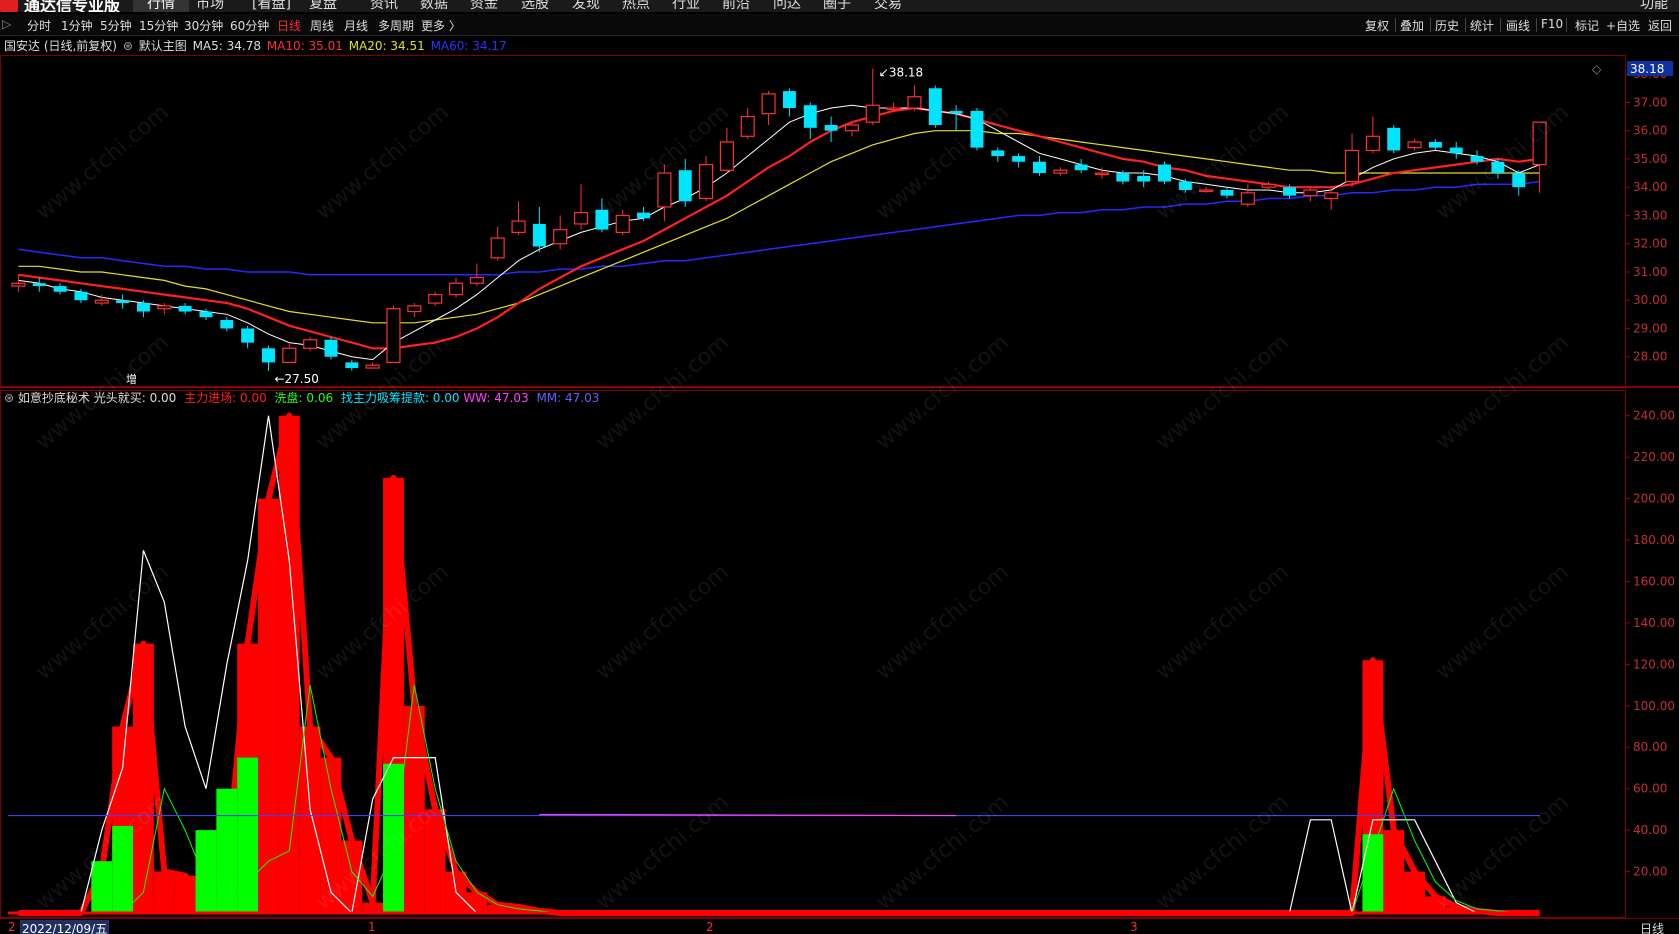 Image resolution: width=1679 pixels, height=934 pixels. What do you see at coordinates (787, 6) in the screenshot?
I see `menu-item-ask: 问达` at bounding box center [787, 6].